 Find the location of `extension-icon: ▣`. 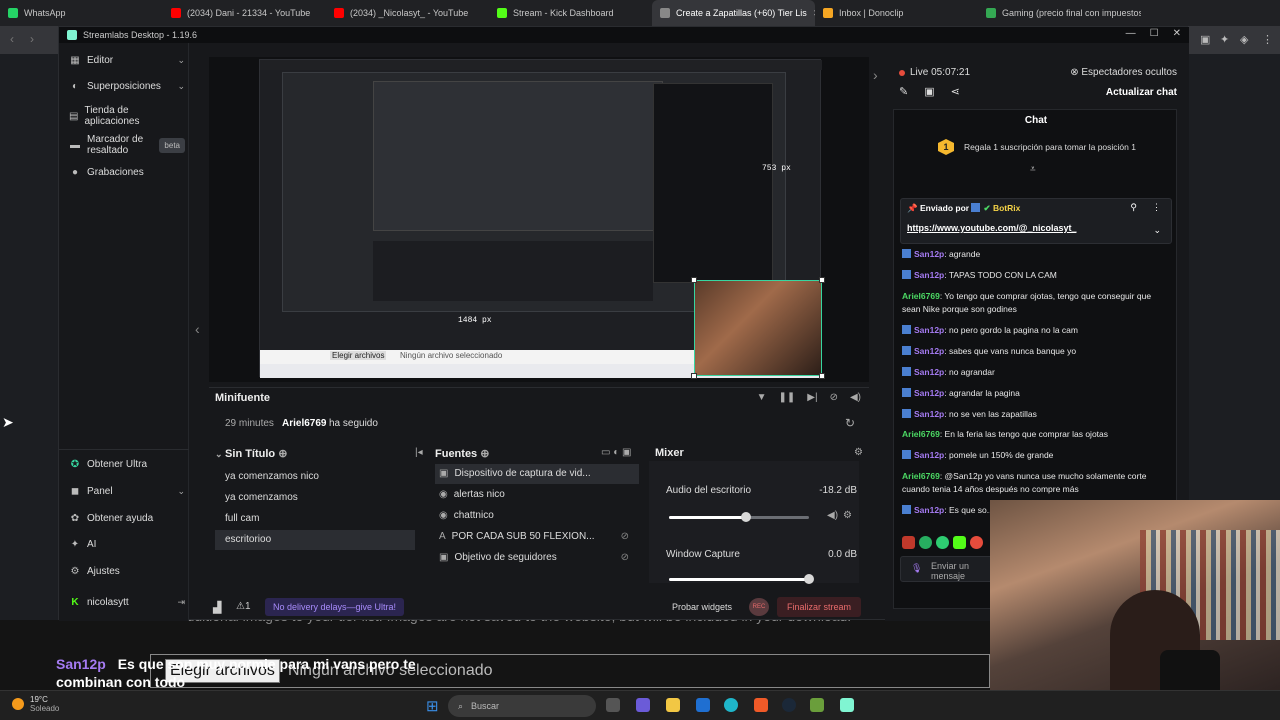

extension-icon: ▣ is located at coordinates (1205, 39).